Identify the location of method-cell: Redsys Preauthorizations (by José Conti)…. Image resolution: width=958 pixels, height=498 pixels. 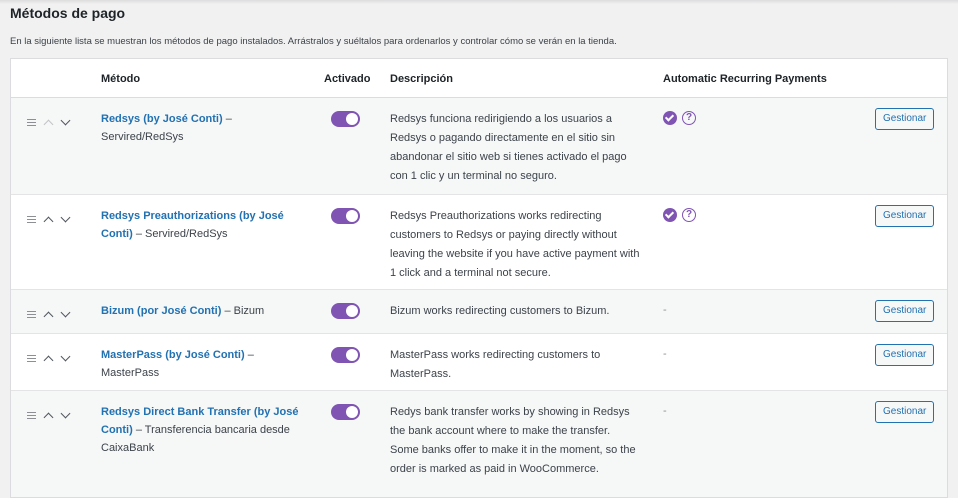
(203, 225).